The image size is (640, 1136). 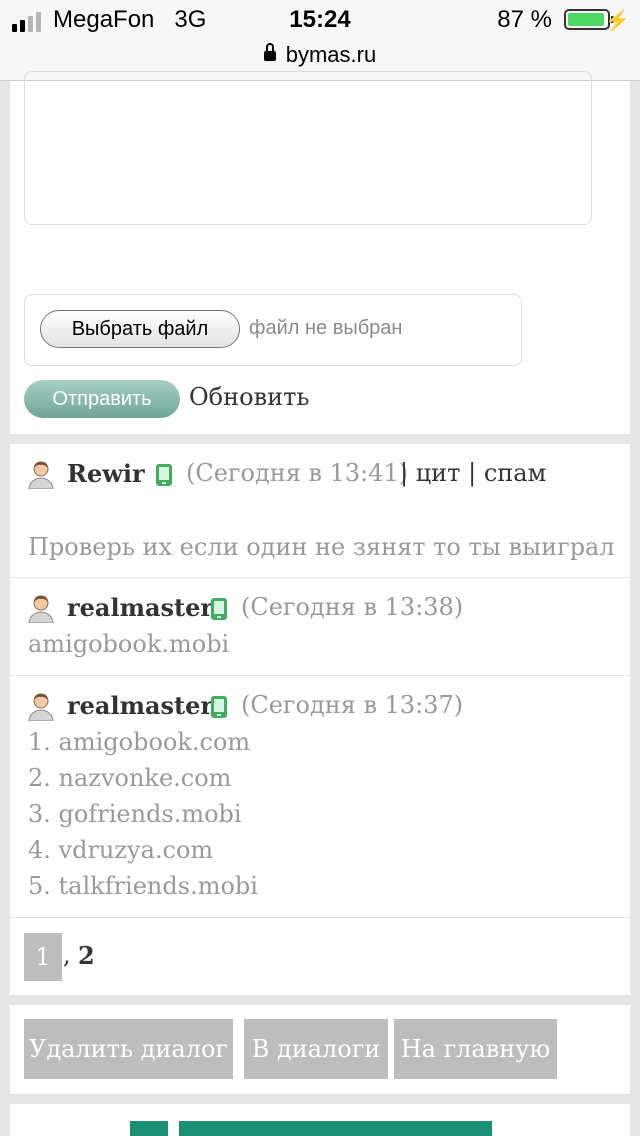 I want to click on lock-icon, so click(x=269, y=52).